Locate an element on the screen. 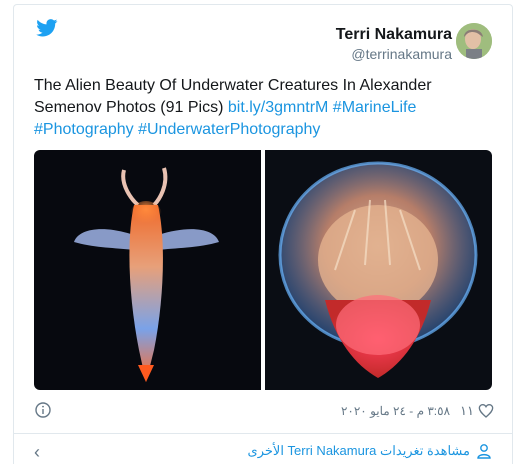 The width and height of the screenshot is (521, 466). author-name: Terri Nakamura is located at coordinates (394, 35).